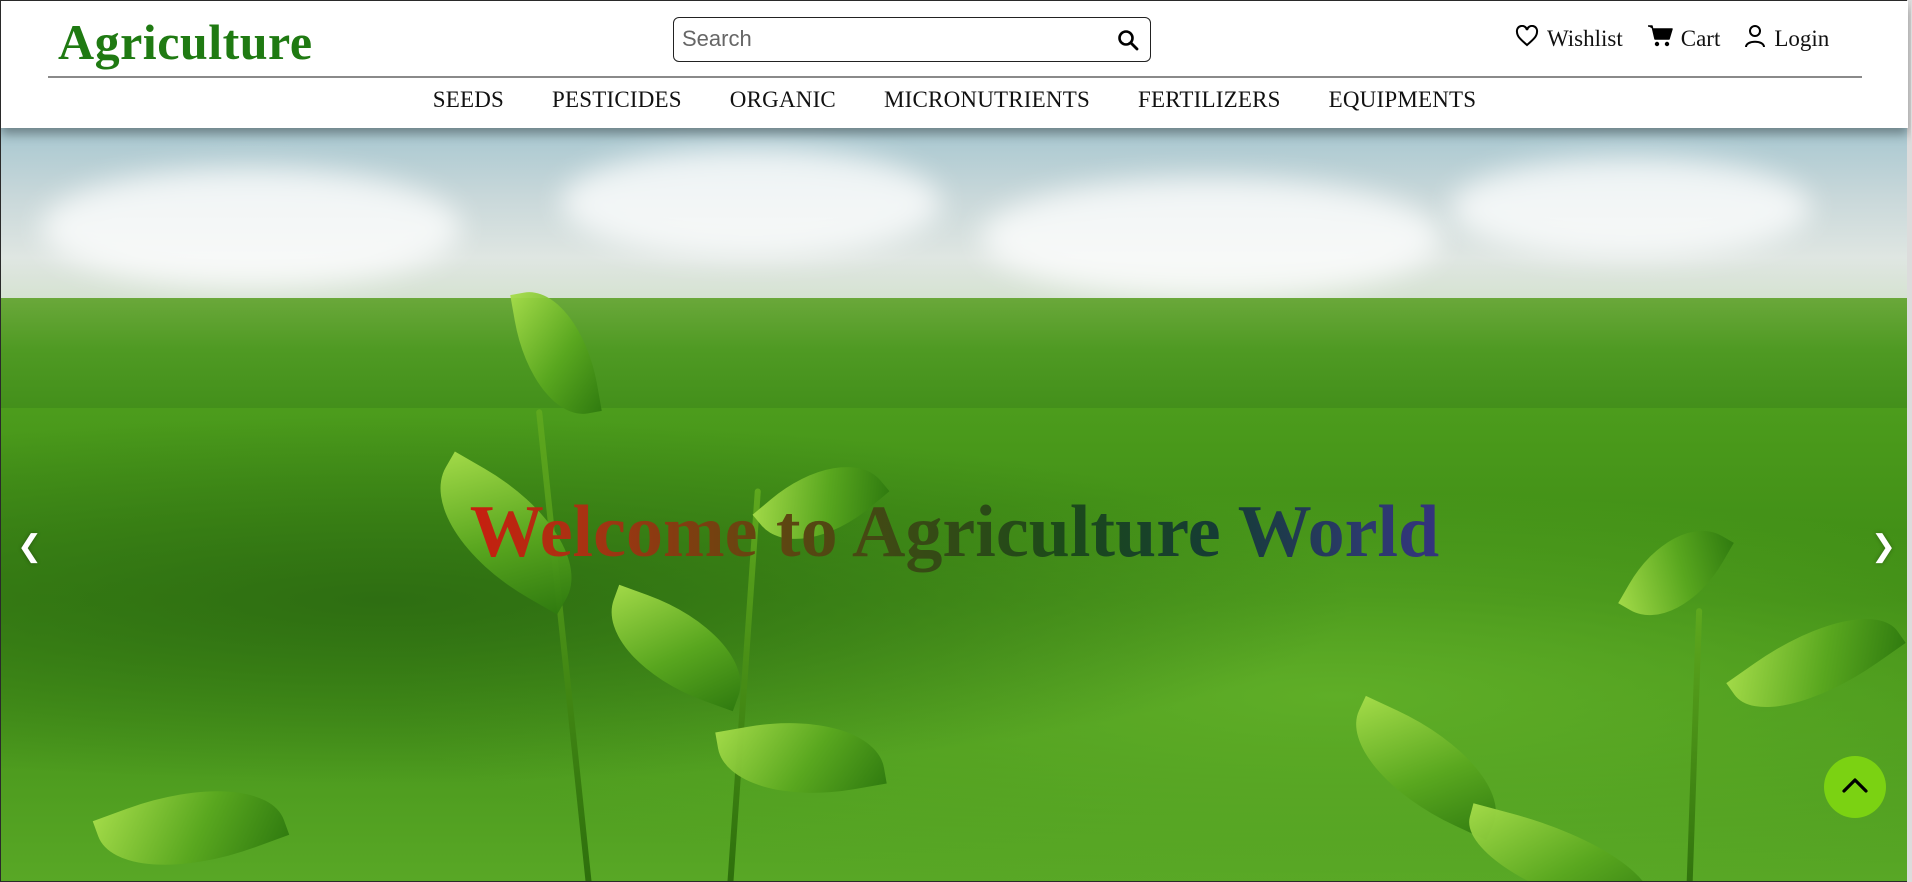 This screenshot has height=882, width=1912. What do you see at coordinates (1128, 40) in the screenshot?
I see `search-icon` at bounding box center [1128, 40].